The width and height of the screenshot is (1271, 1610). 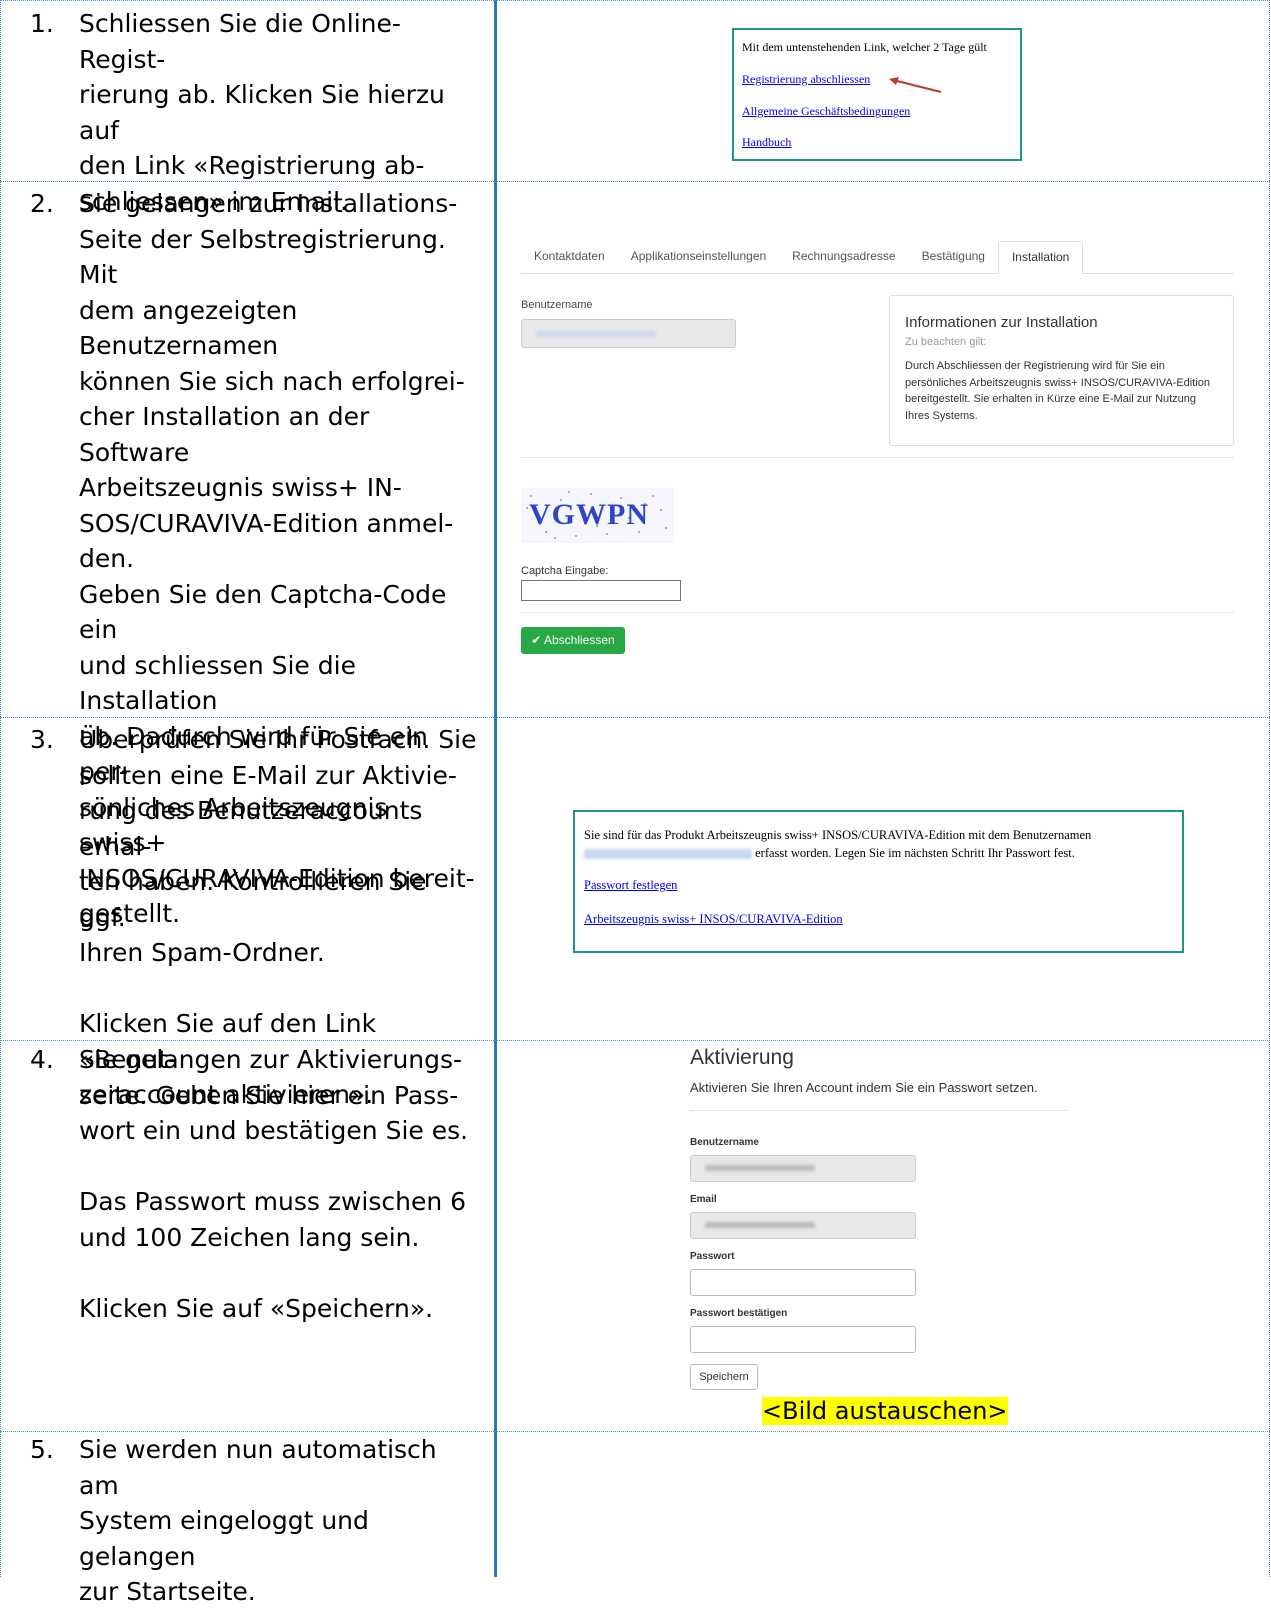 What do you see at coordinates (253, 899) in the screenshot?
I see `step-line: ten haben. Kontrollieren Sie ggf.` at bounding box center [253, 899].